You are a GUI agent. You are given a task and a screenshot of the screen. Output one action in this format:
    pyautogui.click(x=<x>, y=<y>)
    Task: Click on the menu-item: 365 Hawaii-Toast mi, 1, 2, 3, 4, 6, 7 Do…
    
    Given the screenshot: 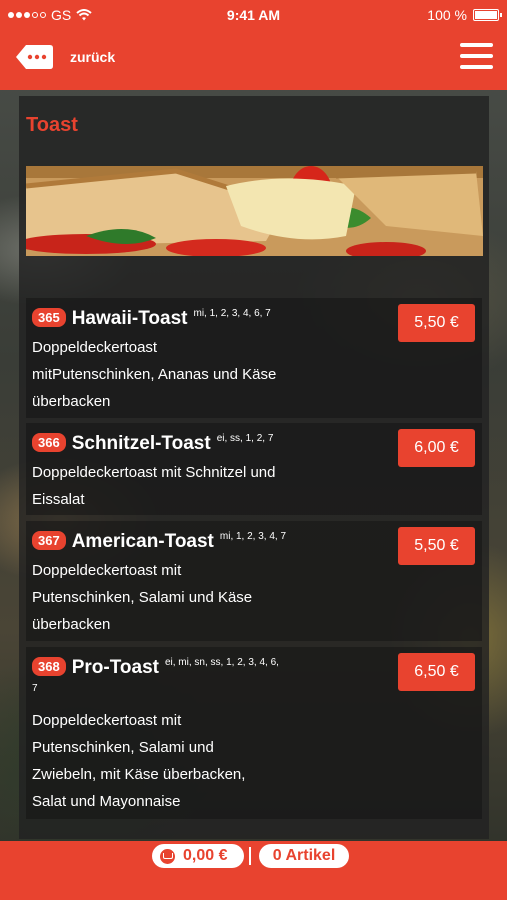 What is the action you would take?
    pyautogui.click(x=254, y=358)
    